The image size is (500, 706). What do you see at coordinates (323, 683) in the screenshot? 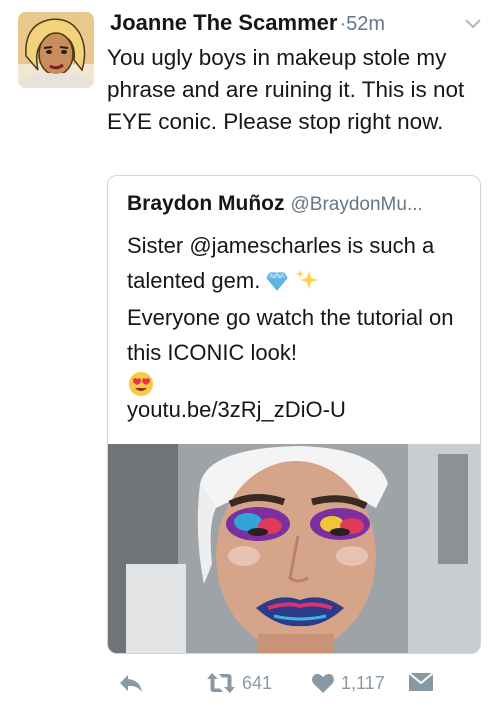
I see `like-icon` at bounding box center [323, 683].